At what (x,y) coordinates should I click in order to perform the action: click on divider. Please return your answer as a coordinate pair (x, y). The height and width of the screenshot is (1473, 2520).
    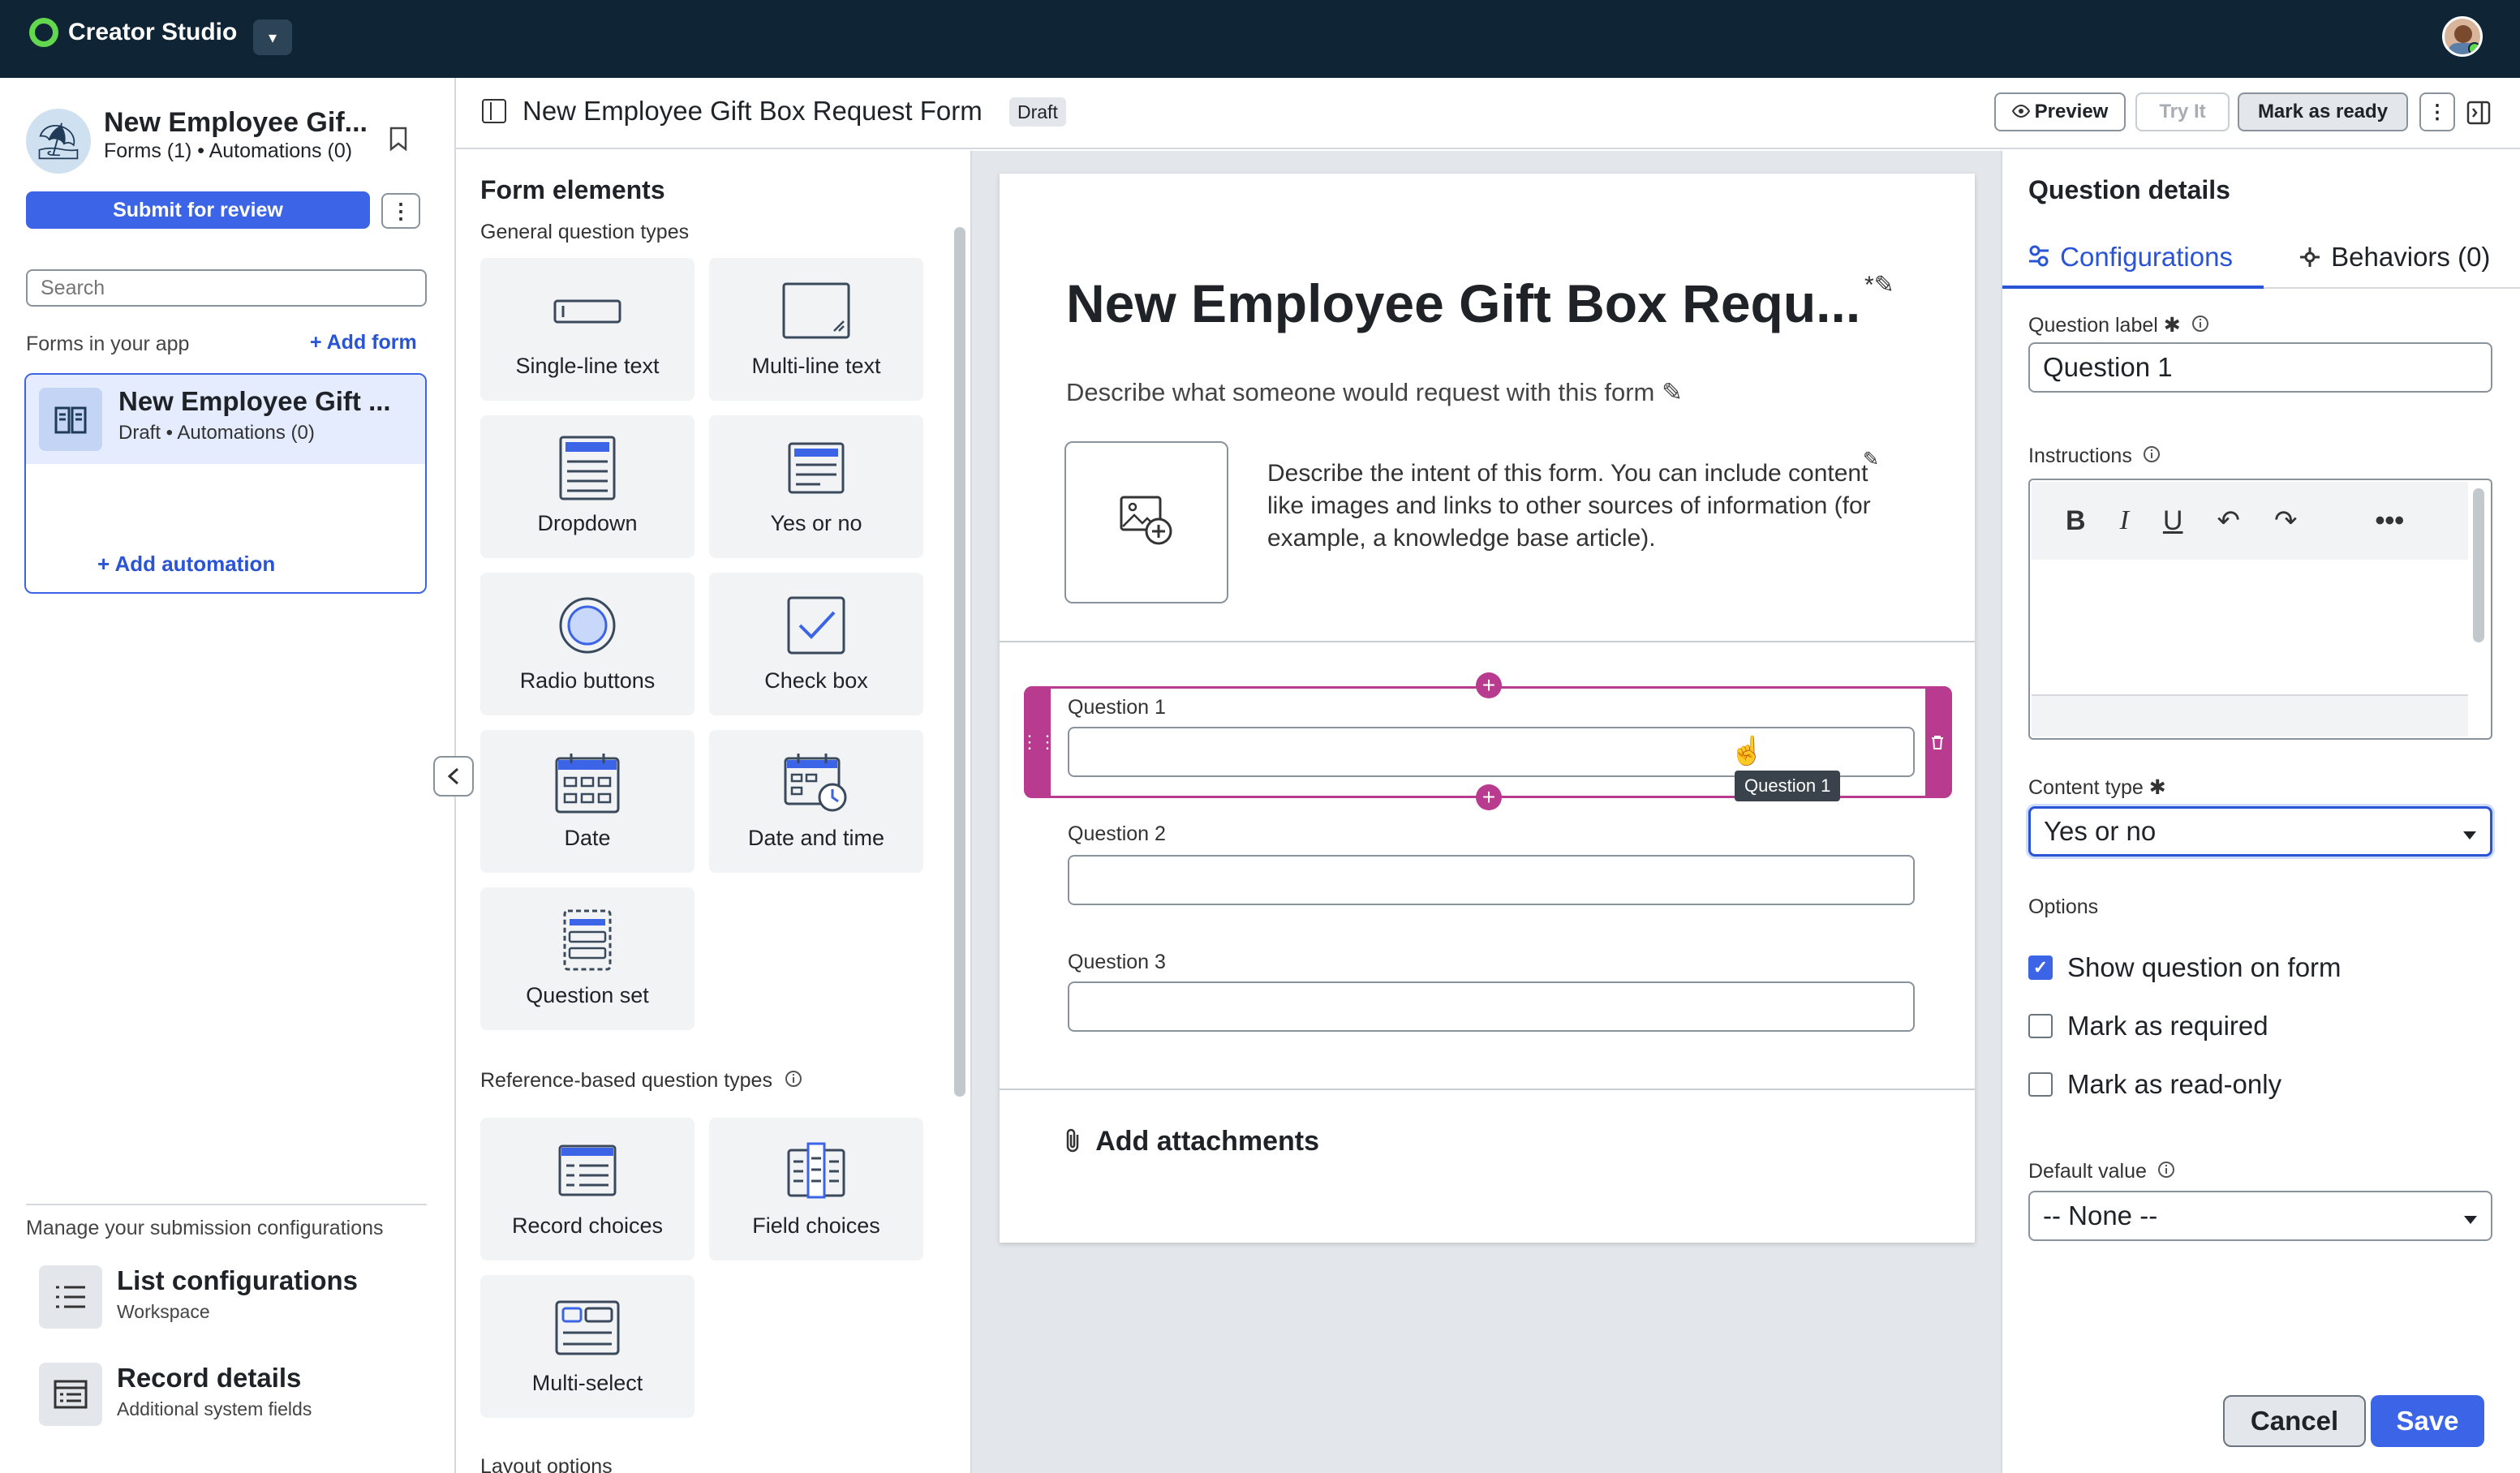
    Looking at the image, I should click on (1487, 641).